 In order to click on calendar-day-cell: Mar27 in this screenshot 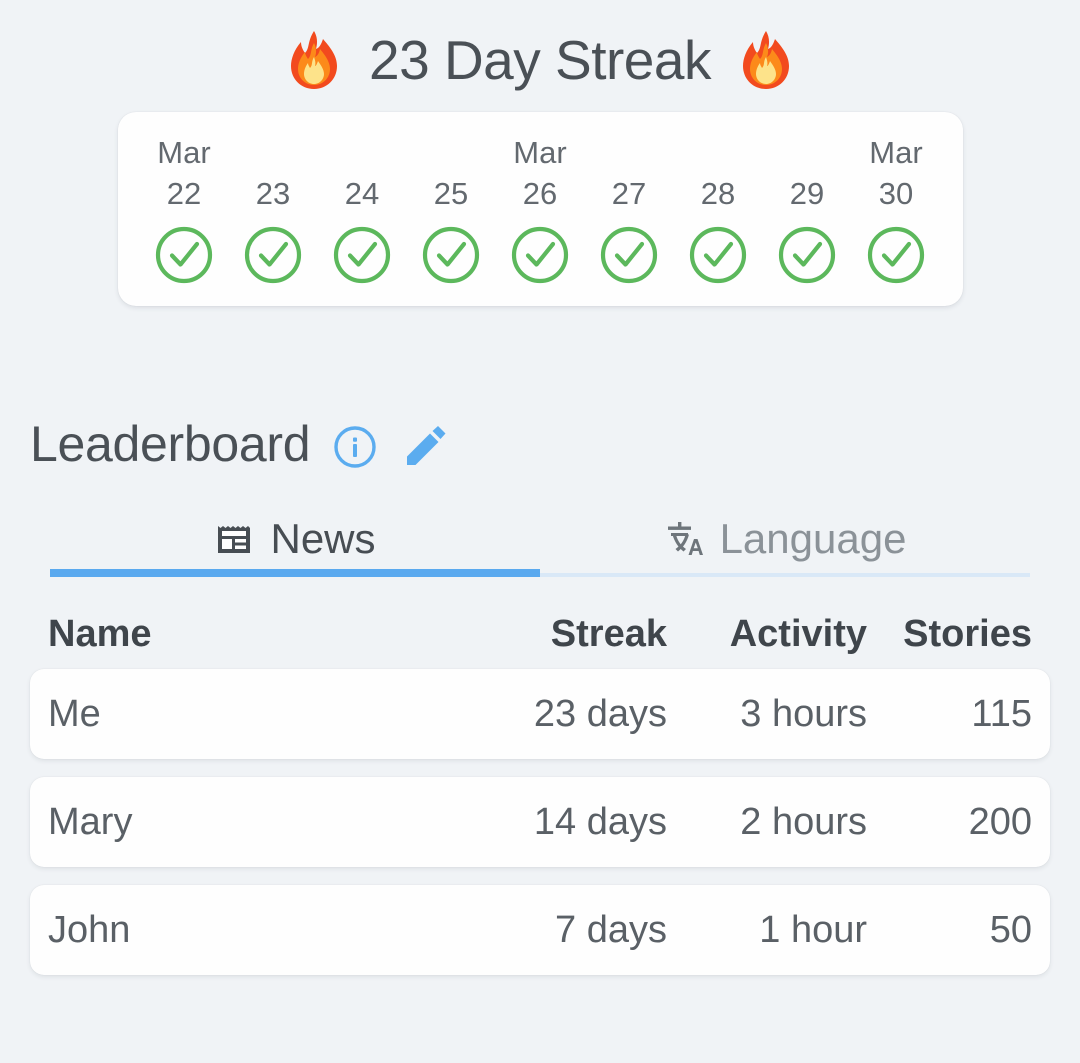, I will do `click(629, 210)`.